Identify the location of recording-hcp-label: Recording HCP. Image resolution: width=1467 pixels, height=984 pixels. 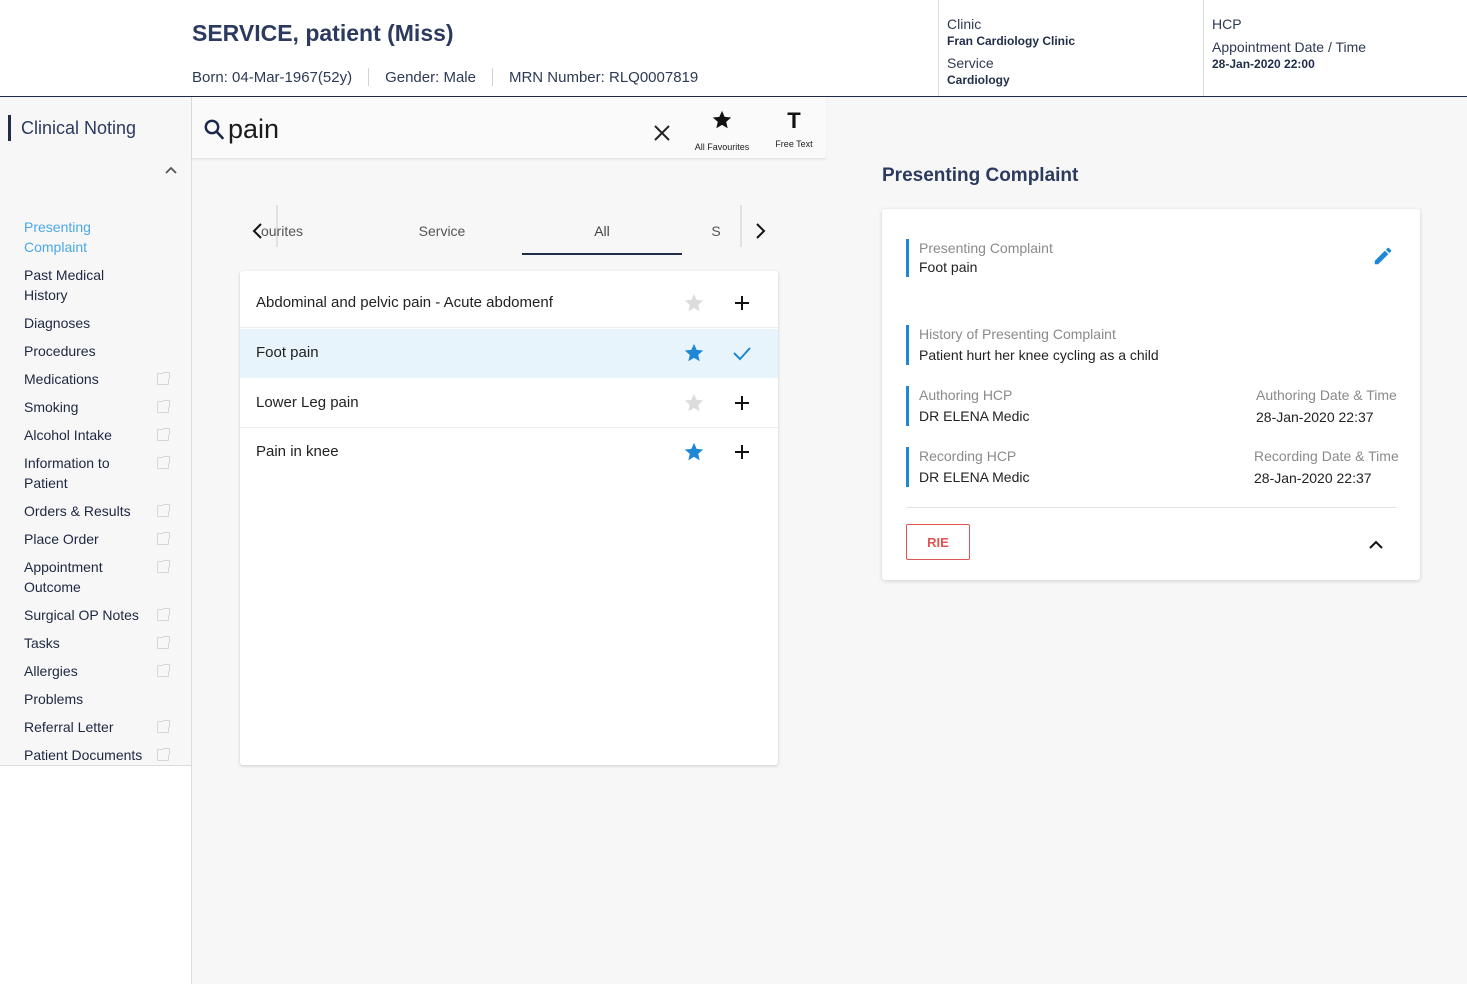
(968, 456).